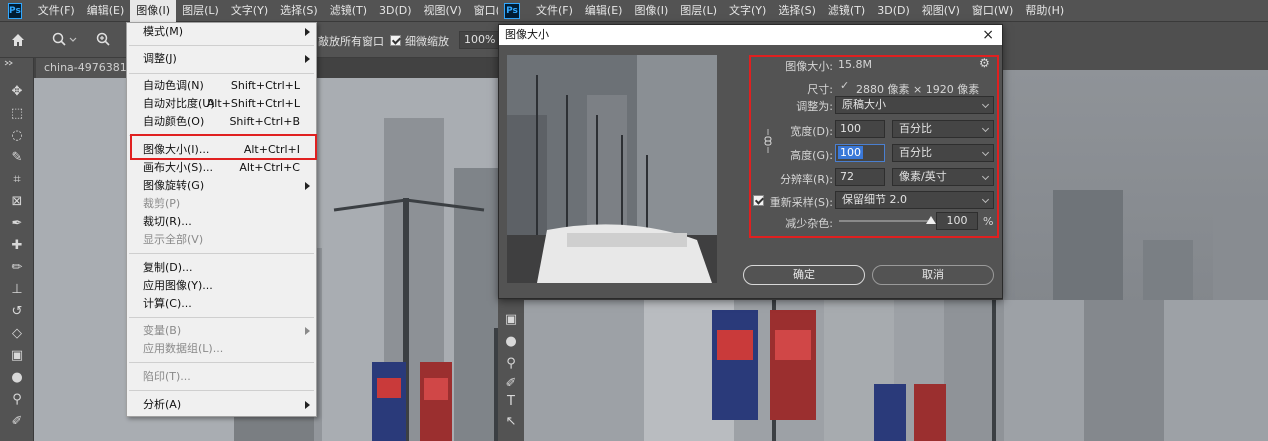 This screenshot has height=441, width=1268. Describe the element at coordinates (17, 246) in the screenshot. I see `healing-brush-tool-icon: ✚` at that location.